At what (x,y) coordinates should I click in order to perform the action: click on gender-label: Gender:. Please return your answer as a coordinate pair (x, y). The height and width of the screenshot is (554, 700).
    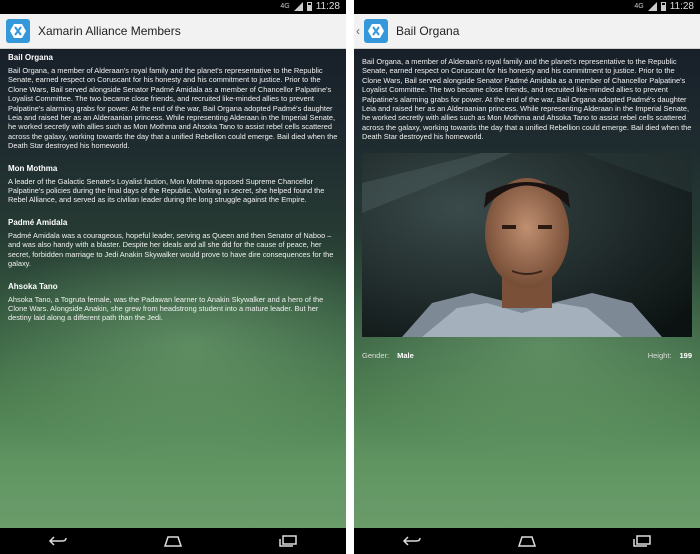
    Looking at the image, I should click on (376, 355).